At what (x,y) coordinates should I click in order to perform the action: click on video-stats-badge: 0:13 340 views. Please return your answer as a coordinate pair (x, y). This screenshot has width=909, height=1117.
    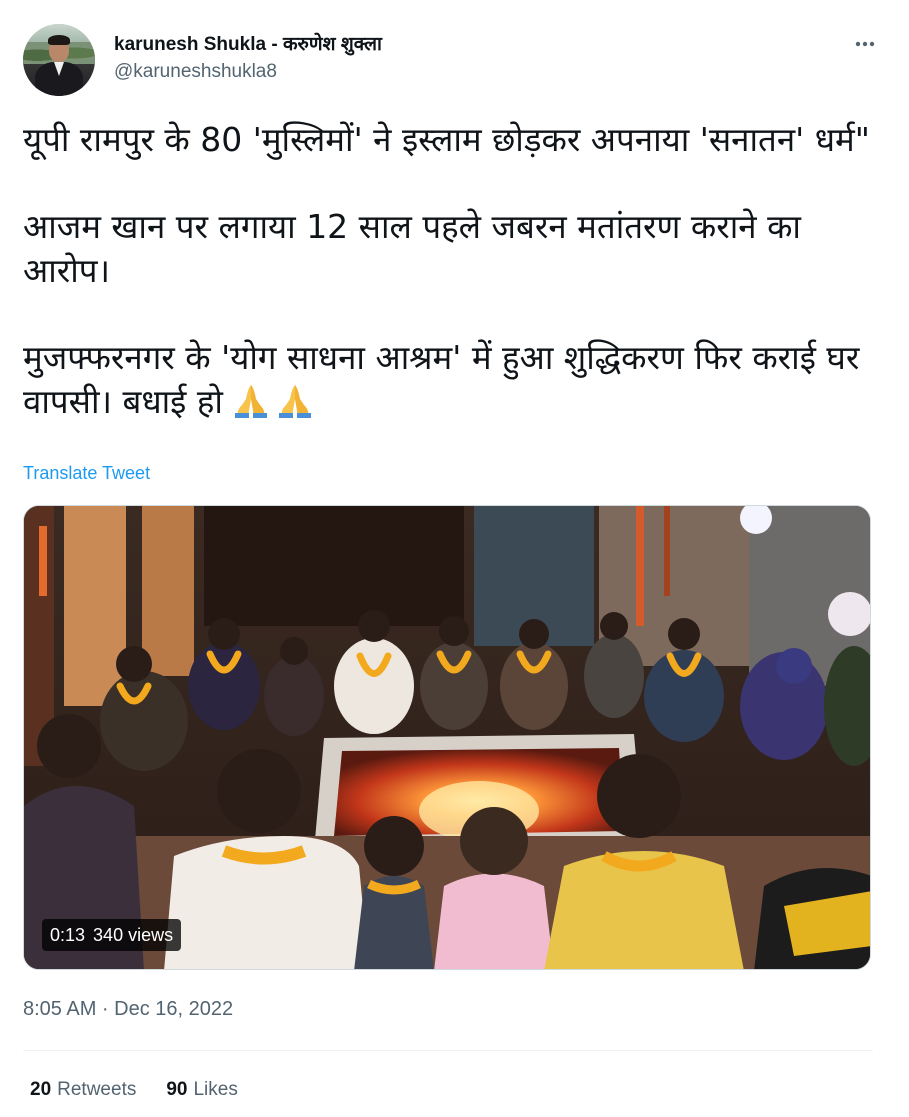
    Looking at the image, I should click on (112, 935).